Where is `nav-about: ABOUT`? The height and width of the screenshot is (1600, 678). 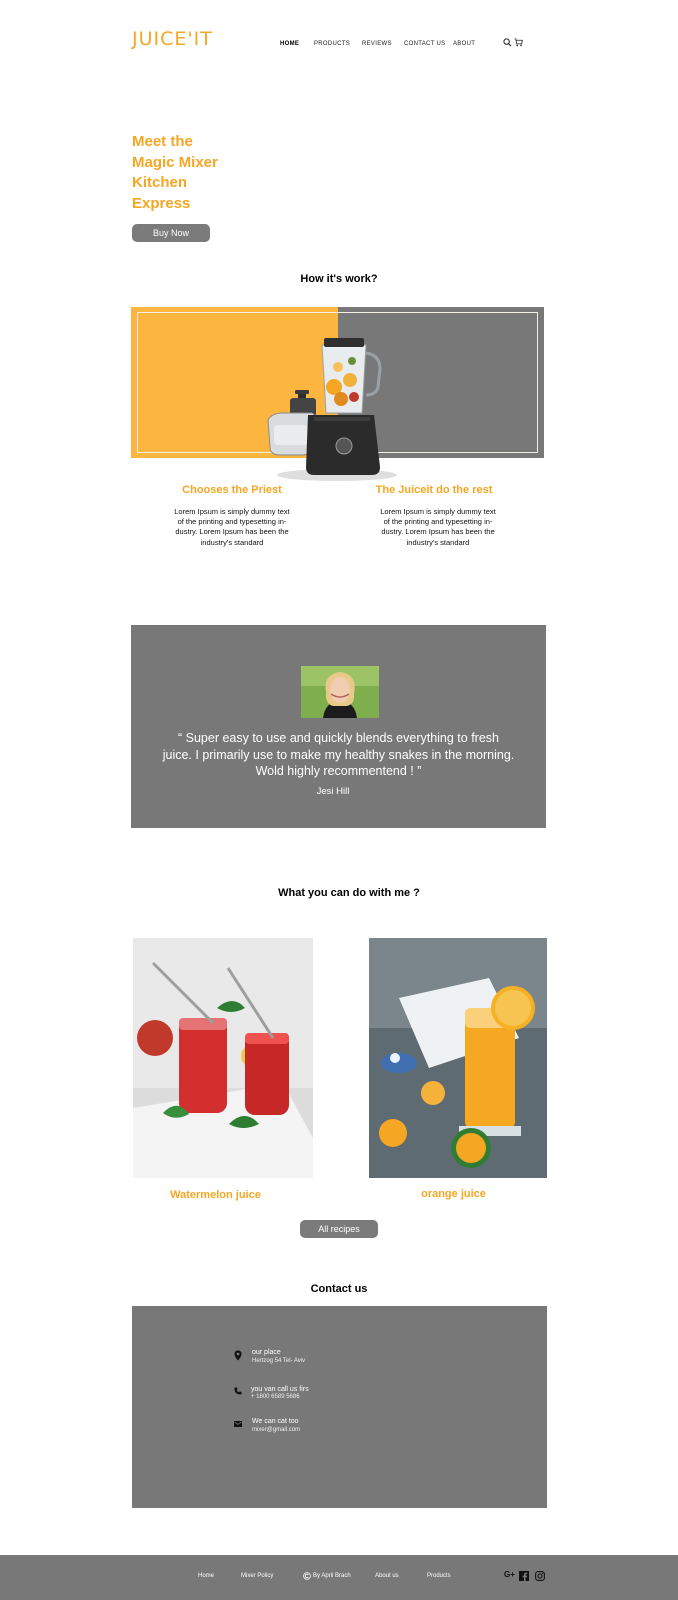 nav-about: ABOUT is located at coordinates (464, 44).